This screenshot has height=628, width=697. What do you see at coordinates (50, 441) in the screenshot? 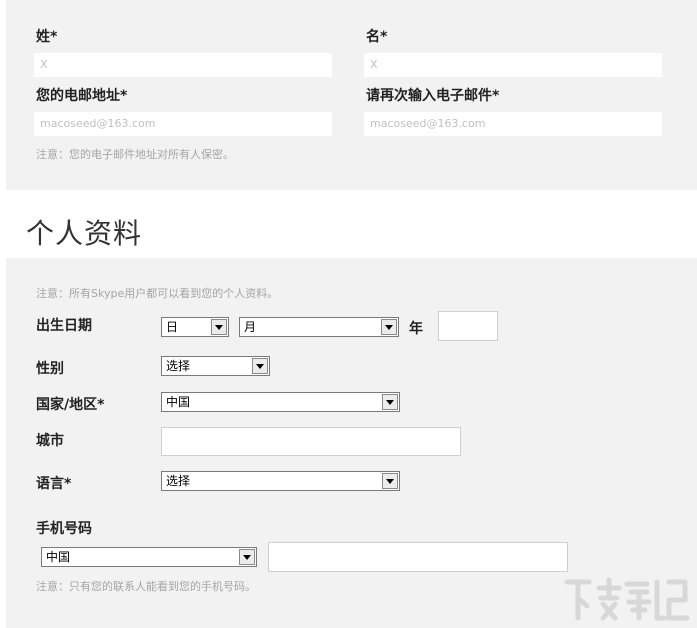
I see `city-label: 城市` at bounding box center [50, 441].